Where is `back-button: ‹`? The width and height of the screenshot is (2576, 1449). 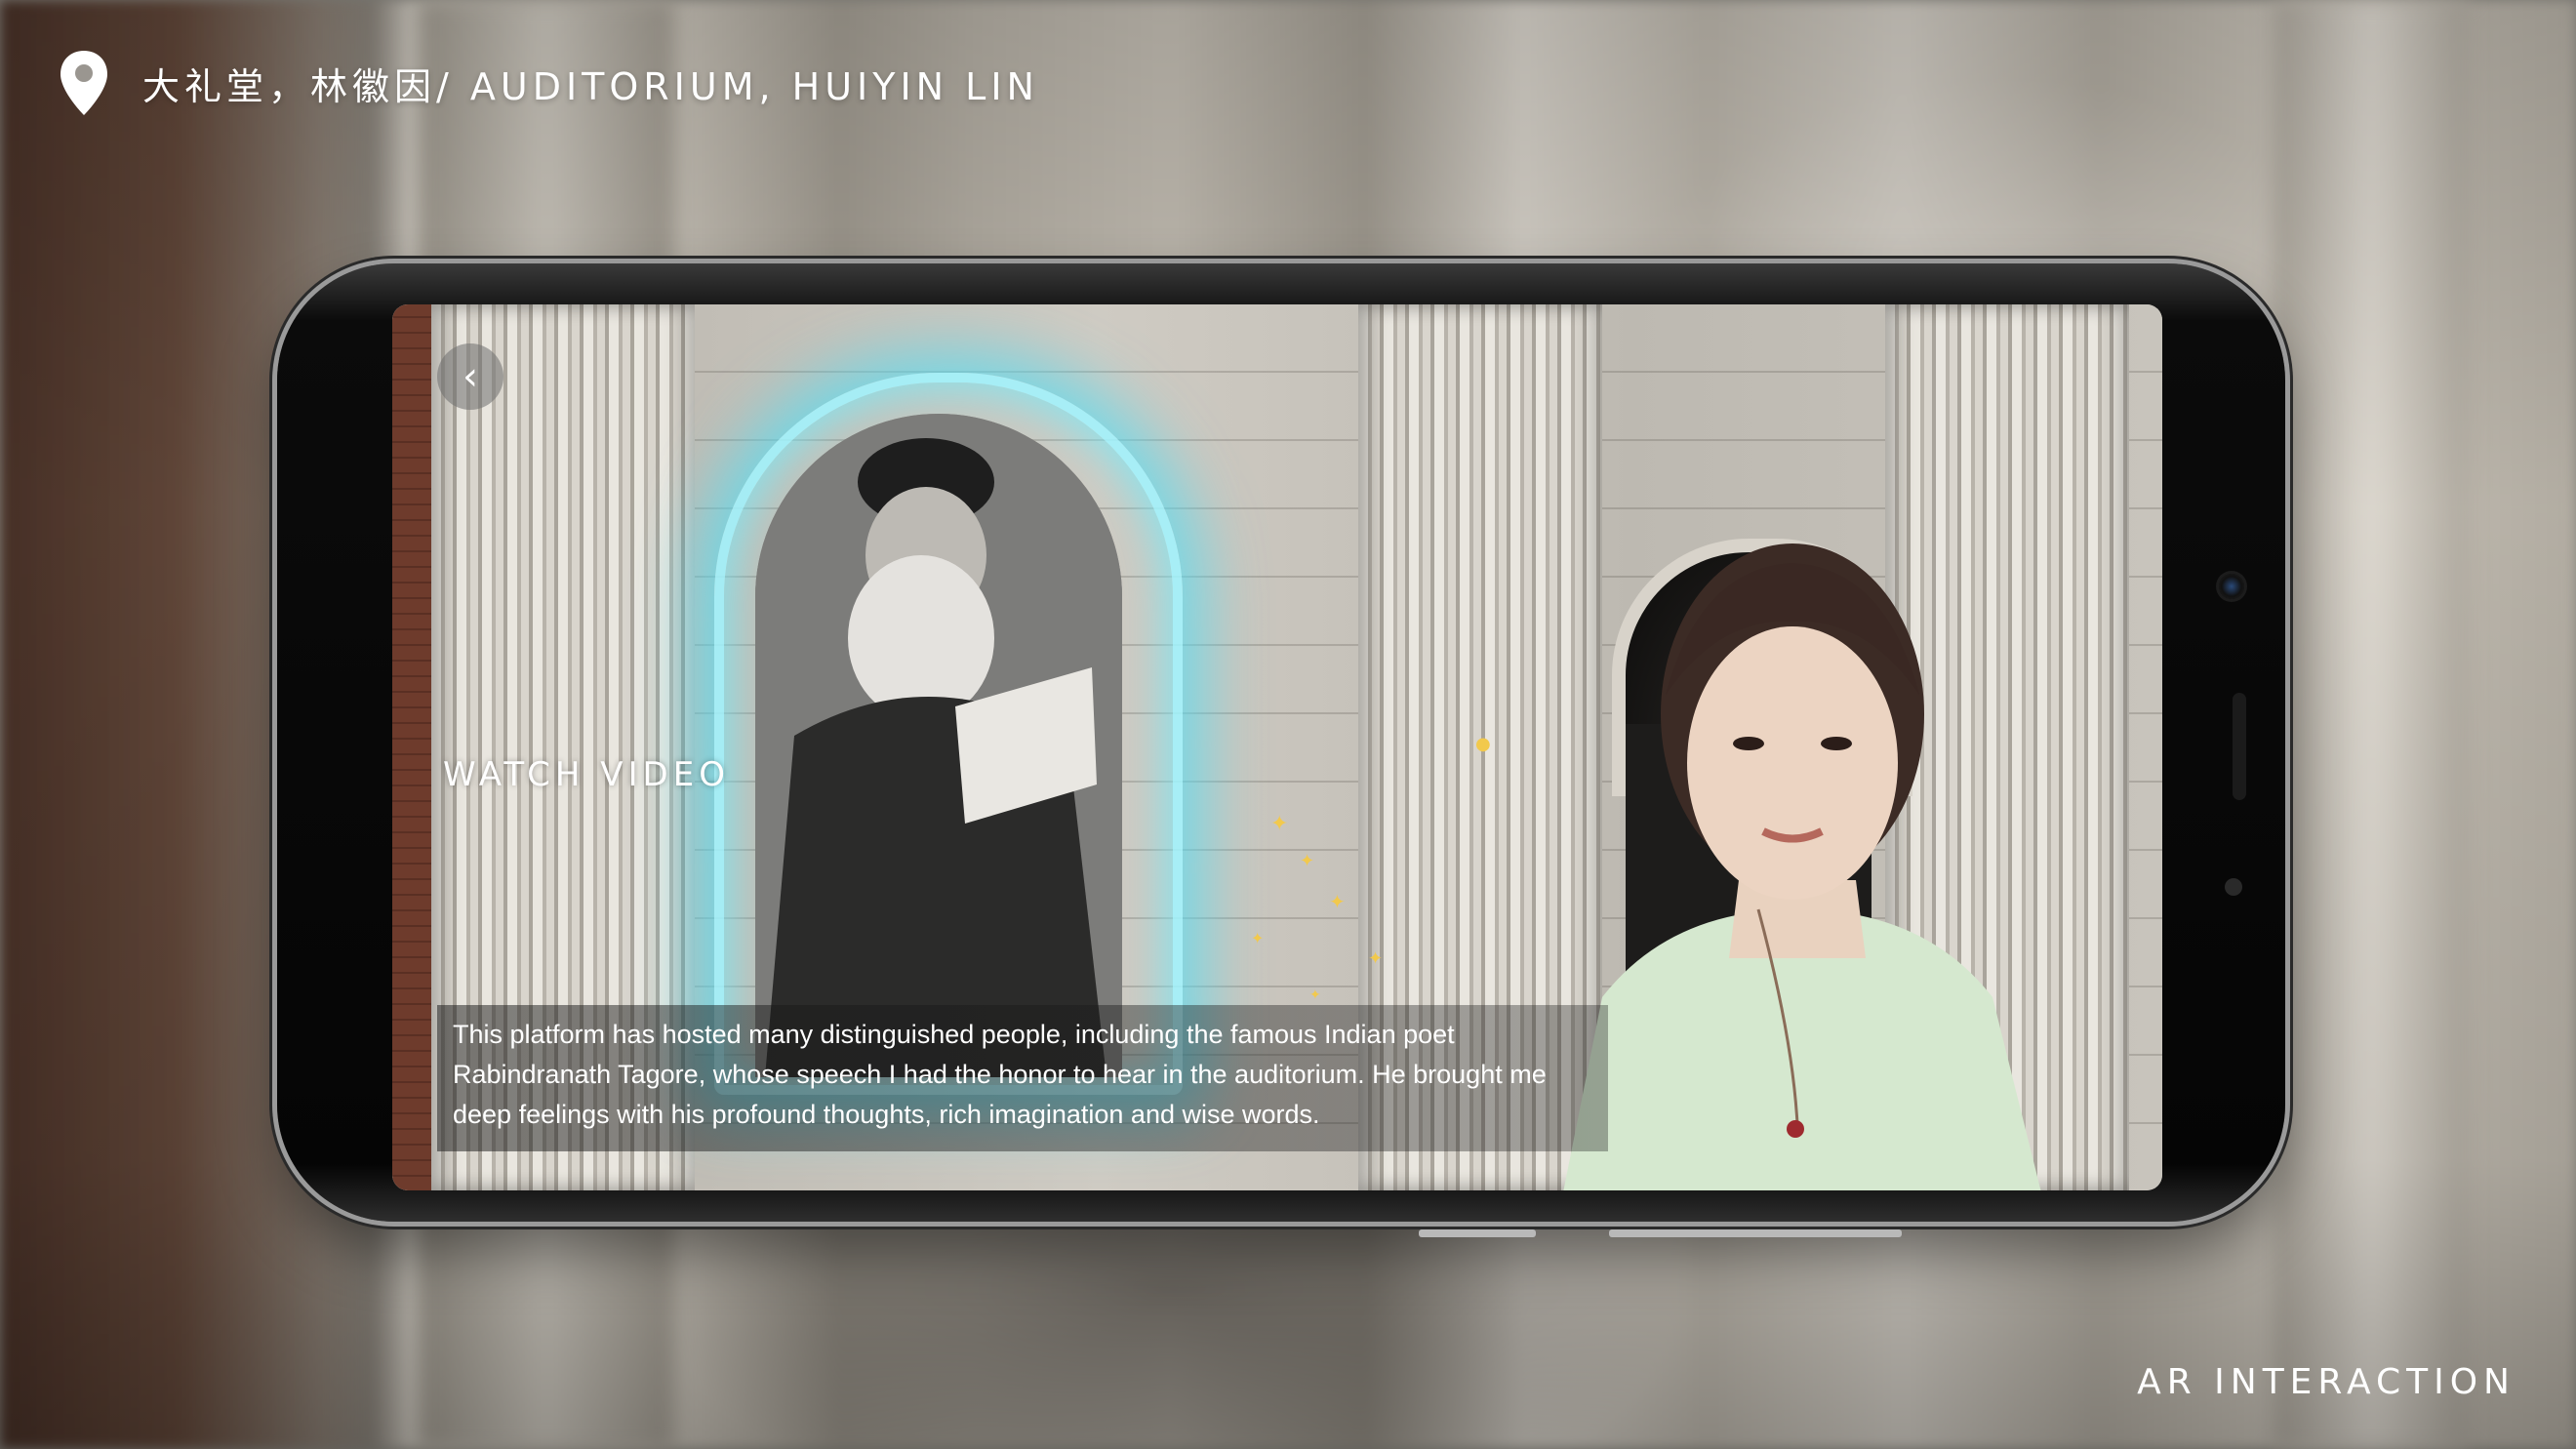 back-button: ‹ is located at coordinates (470, 376).